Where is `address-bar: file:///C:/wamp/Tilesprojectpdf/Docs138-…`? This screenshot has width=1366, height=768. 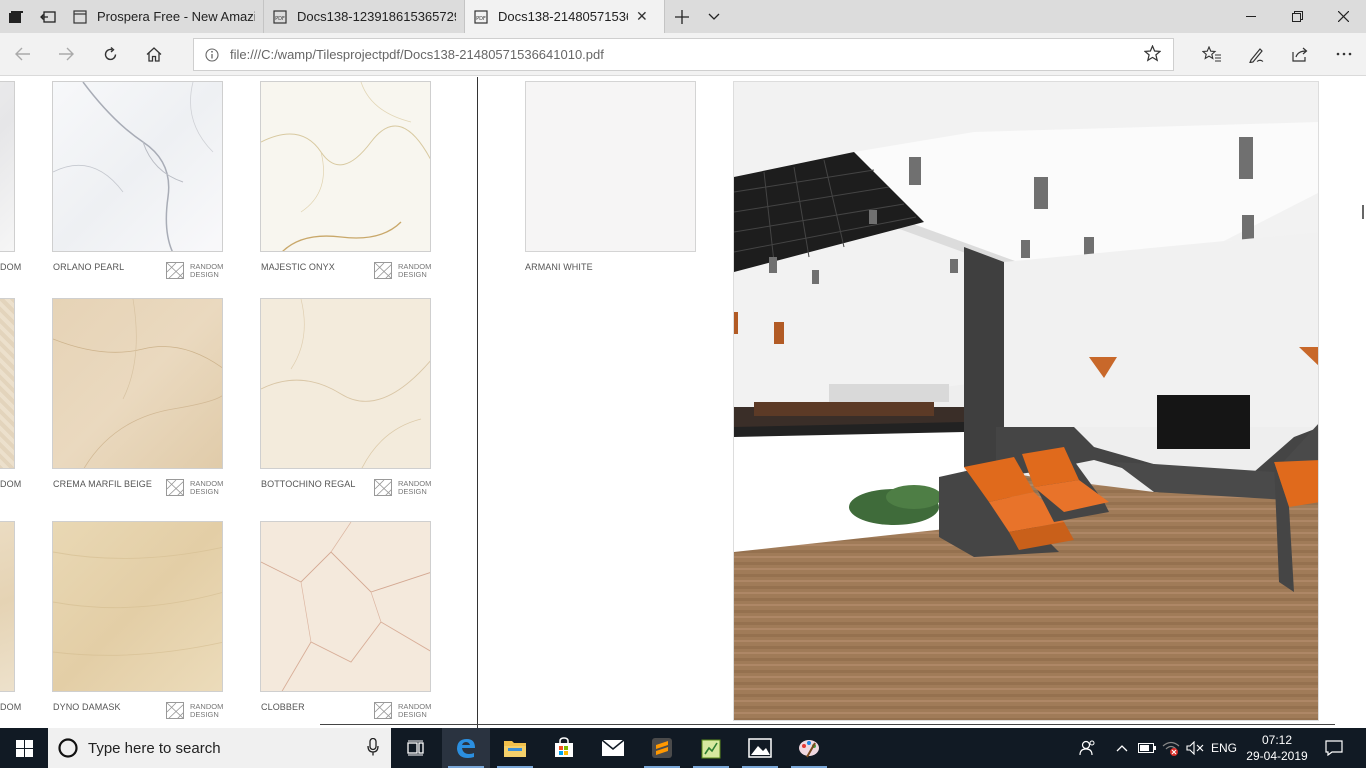 address-bar: file:///C:/wamp/Tilesprojectpdf/Docs138-… is located at coordinates (683, 54).